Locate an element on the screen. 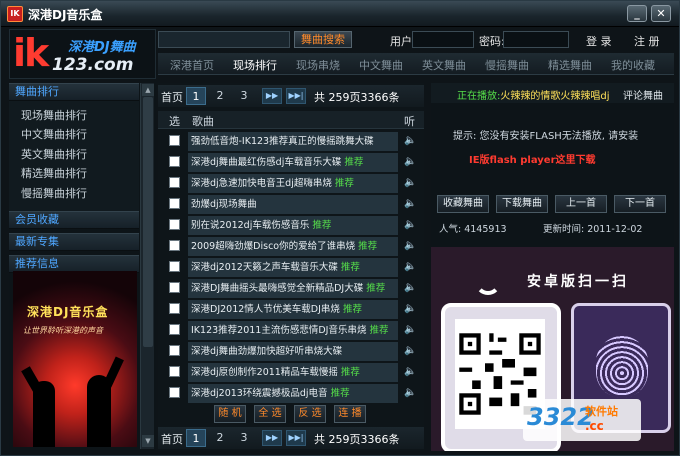 The image size is (680, 456). song-title-cell: 深港dj舞曲最红伤感dj车载音乐大碟 推荐 is located at coordinates (293, 162).